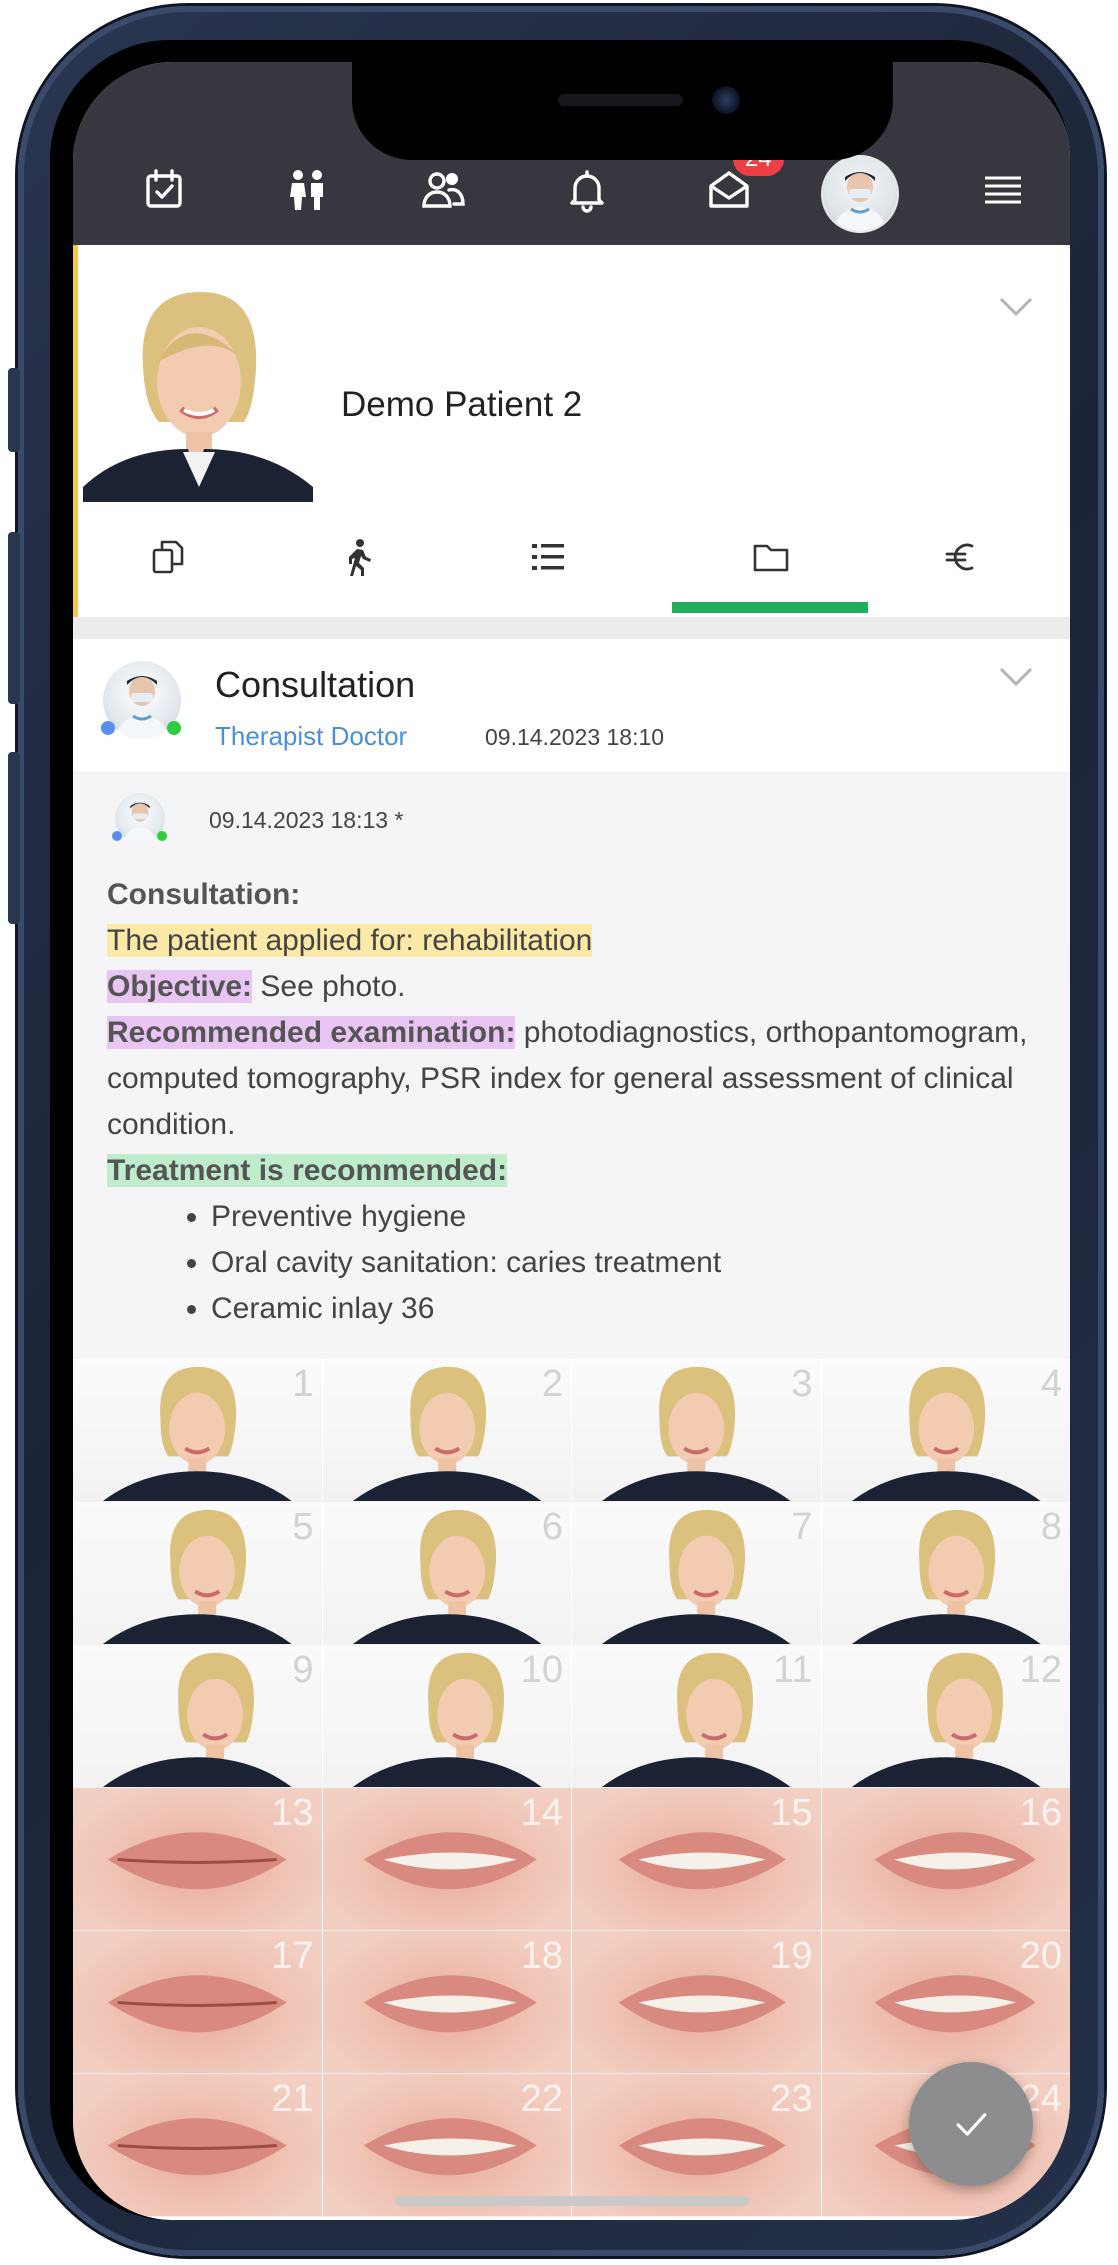 The width and height of the screenshot is (1118, 2265). What do you see at coordinates (1040, 1956) in the screenshot?
I see `photo-number: 20` at bounding box center [1040, 1956].